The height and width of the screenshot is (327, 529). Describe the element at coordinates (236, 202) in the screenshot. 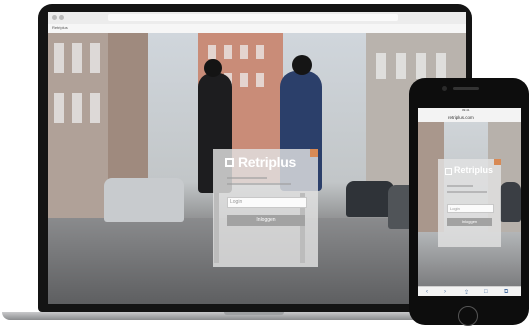

I see `login-input-placeholder: Login` at that location.